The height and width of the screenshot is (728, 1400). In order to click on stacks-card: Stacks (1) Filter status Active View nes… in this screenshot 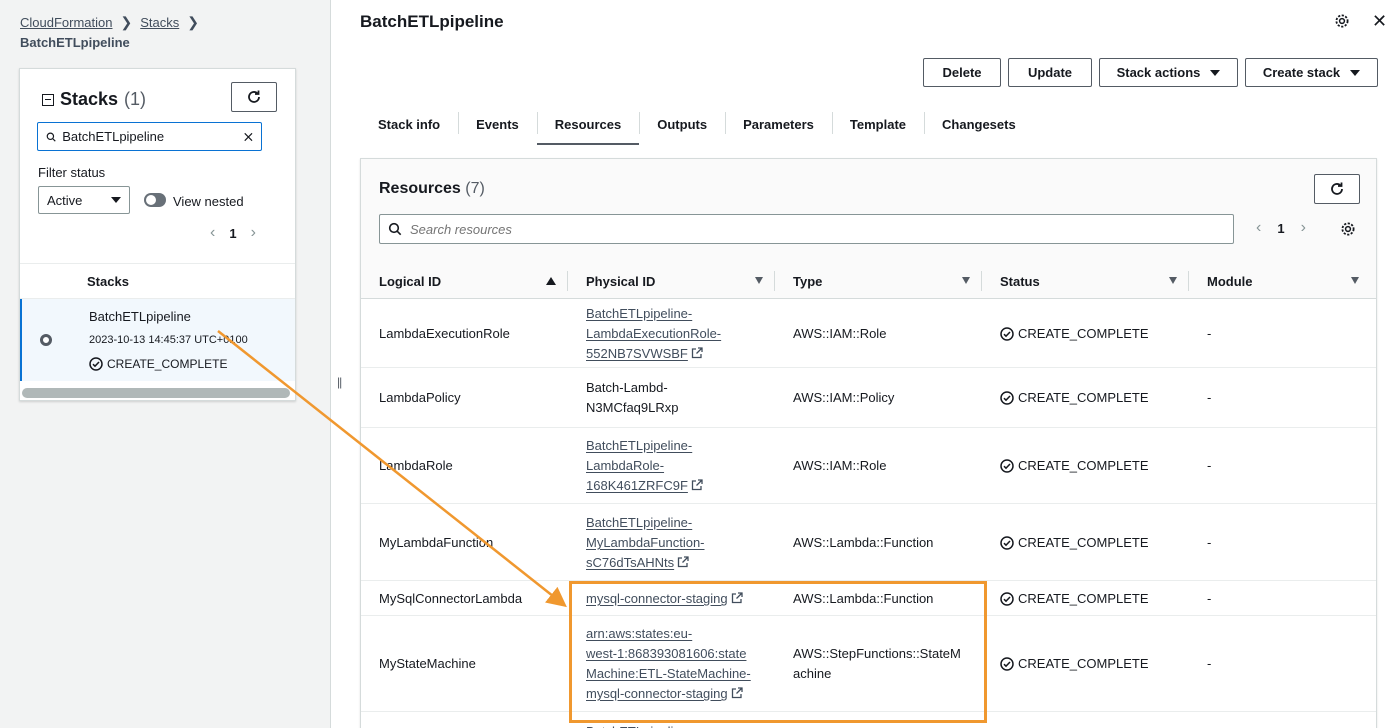, I will do `click(157, 234)`.